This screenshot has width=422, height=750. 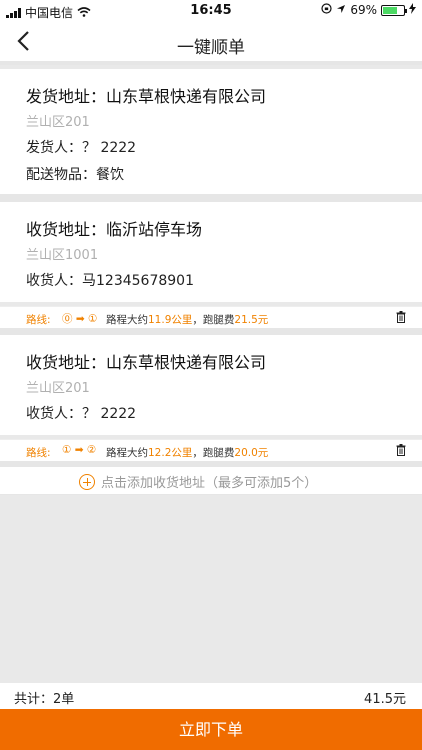 What do you see at coordinates (209, 483) in the screenshot?
I see `add-address-label: 点击添加收货地址（最多可添加5个）` at bounding box center [209, 483].